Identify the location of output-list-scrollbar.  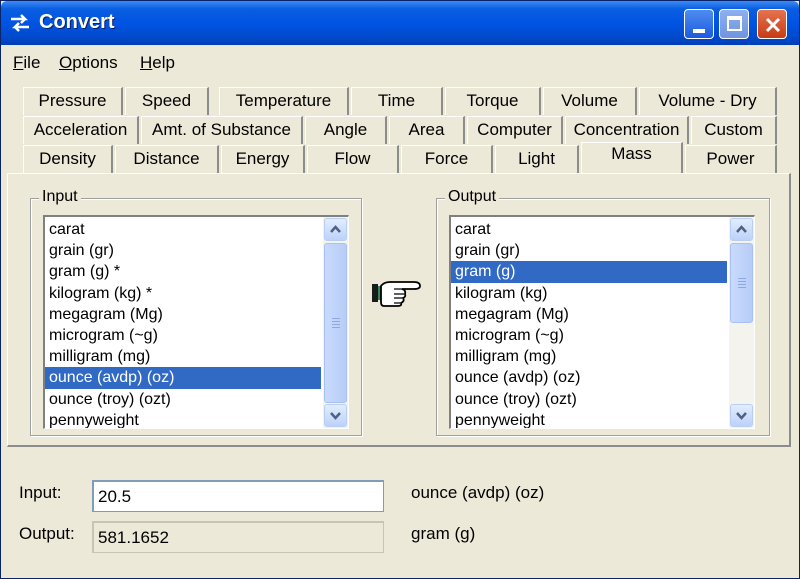
(741, 322).